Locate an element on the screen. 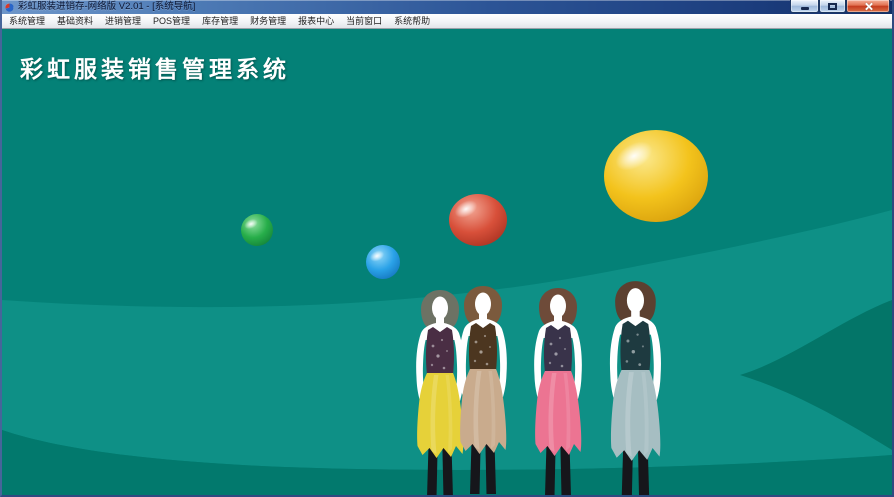 The image size is (894, 497). close-button is located at coordinates (868, 6).